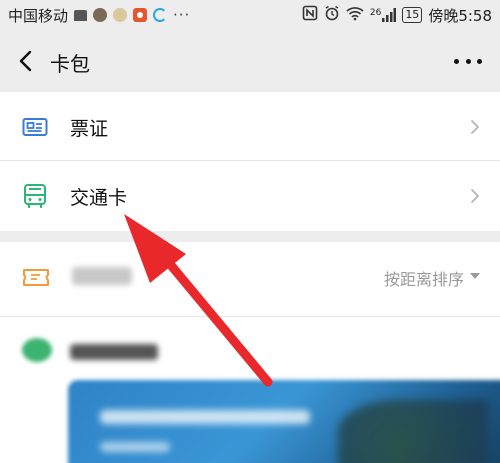 The height and width of the screenshot is (463, 500). I want to click on page-title: 卡包, so click(70, 64).